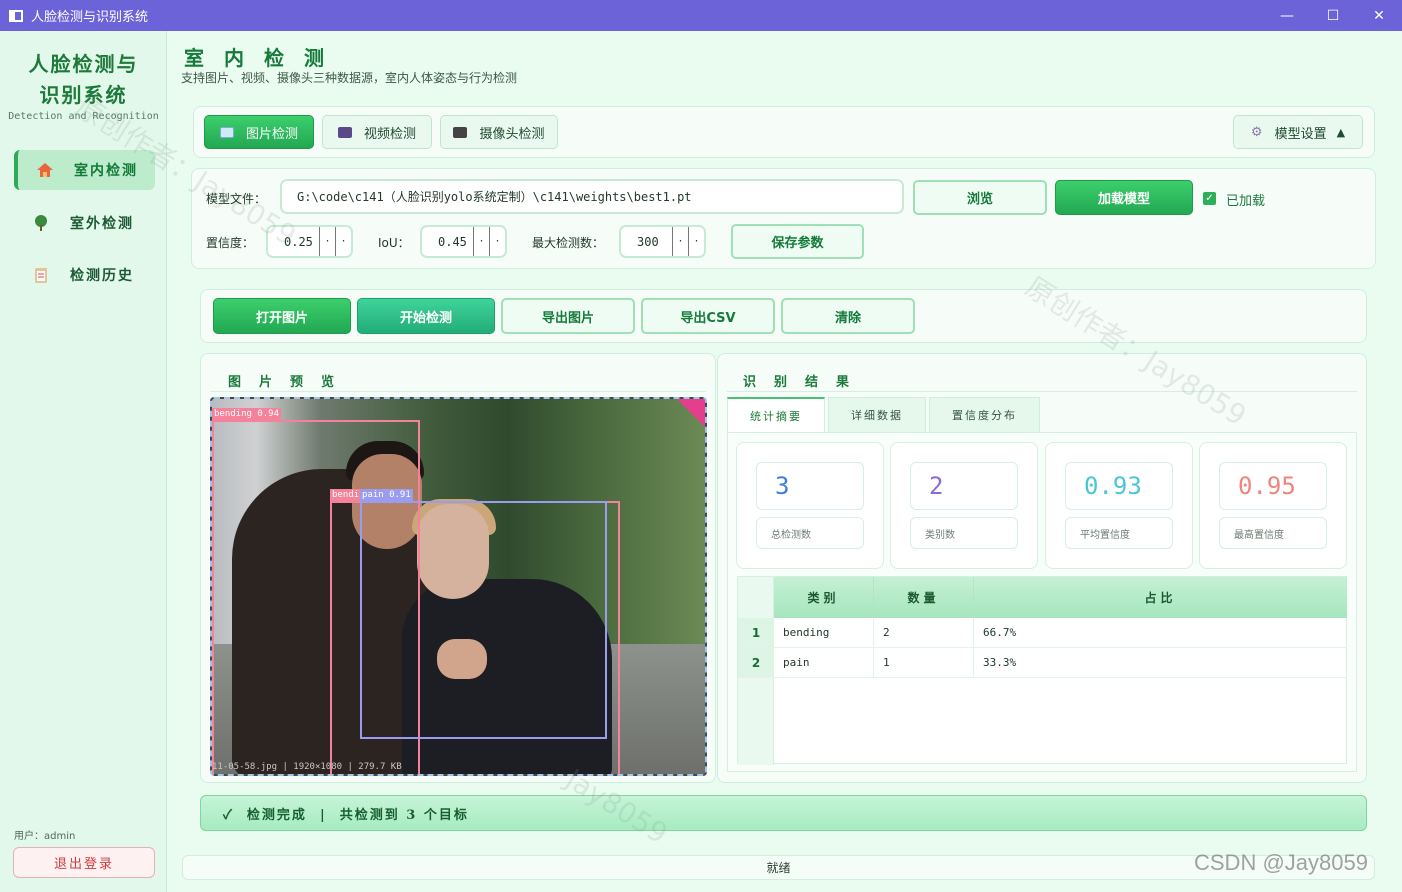  Describe the element at coordinates (1273, 486) in the screenshot. I see `stat-value: 0.95` at that location.